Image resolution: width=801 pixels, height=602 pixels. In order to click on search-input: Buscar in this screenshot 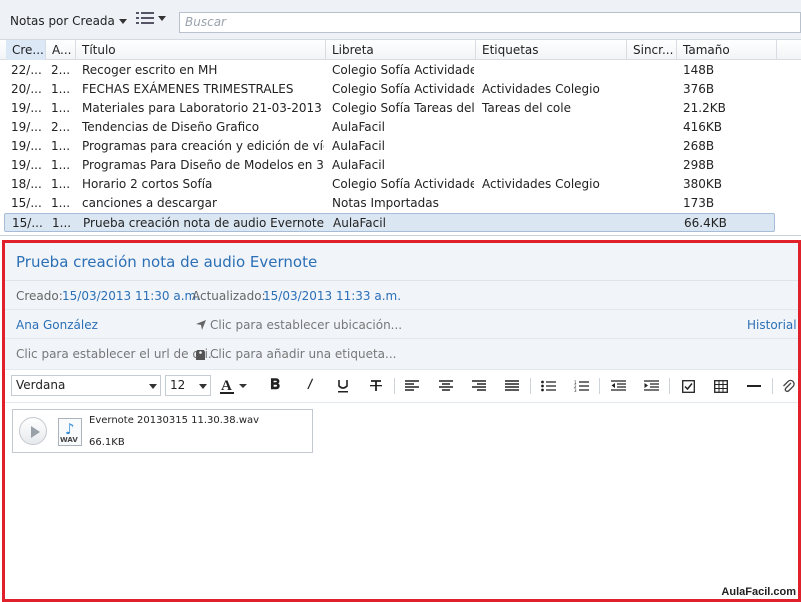, I will do `click(490, 22)`.